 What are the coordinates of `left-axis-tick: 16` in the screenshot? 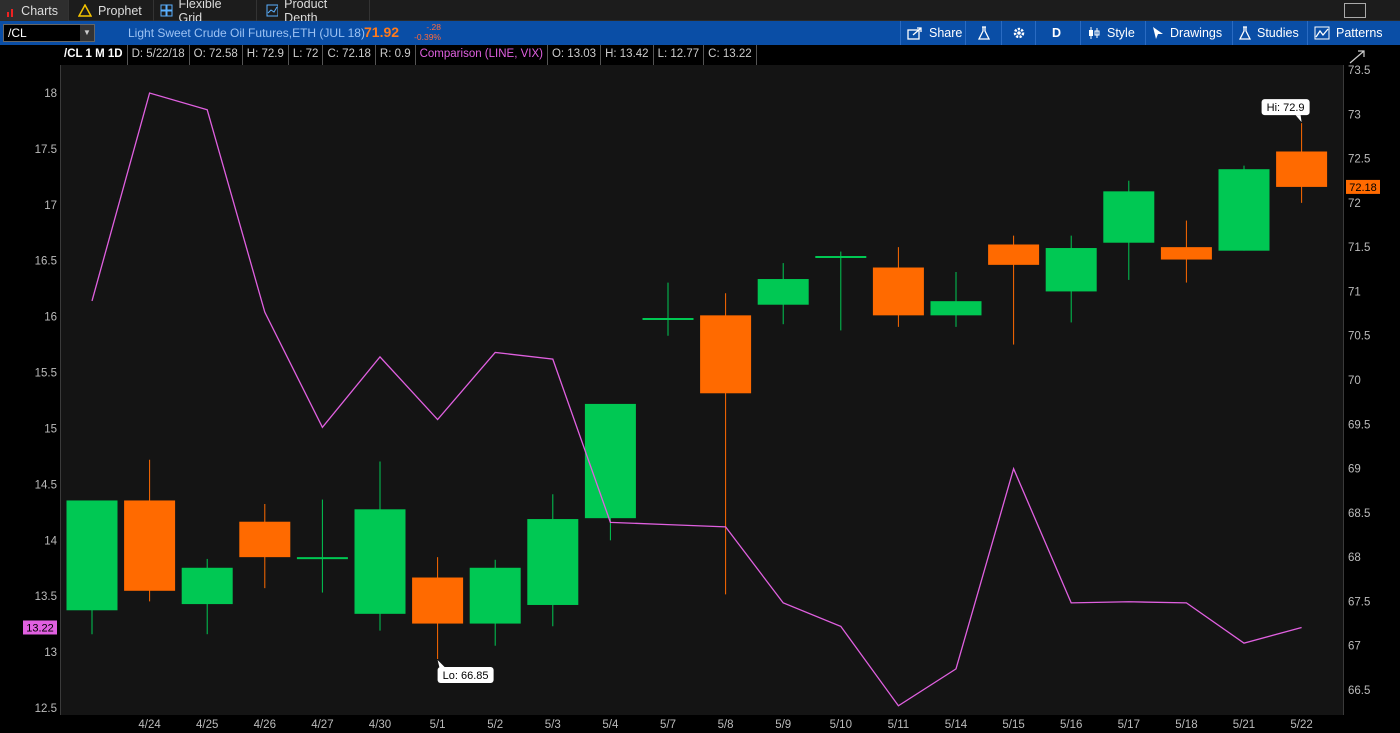 It's located at (50, 318).